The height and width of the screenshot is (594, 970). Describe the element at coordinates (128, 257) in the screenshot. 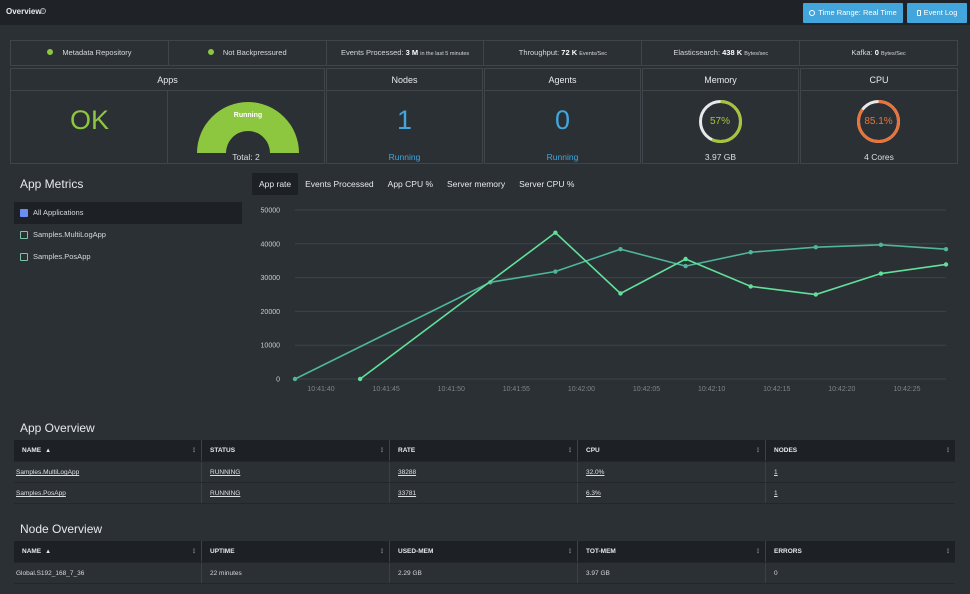

I see `app-list-item-posapp: Samples.PosApp` at that location.